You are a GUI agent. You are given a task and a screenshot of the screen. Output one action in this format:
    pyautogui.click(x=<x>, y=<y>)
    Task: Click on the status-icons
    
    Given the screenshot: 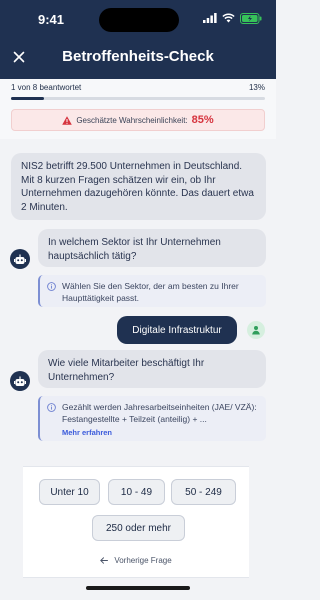 What is the action you would take?
    pyautogui.click(x=232, y=18)
    